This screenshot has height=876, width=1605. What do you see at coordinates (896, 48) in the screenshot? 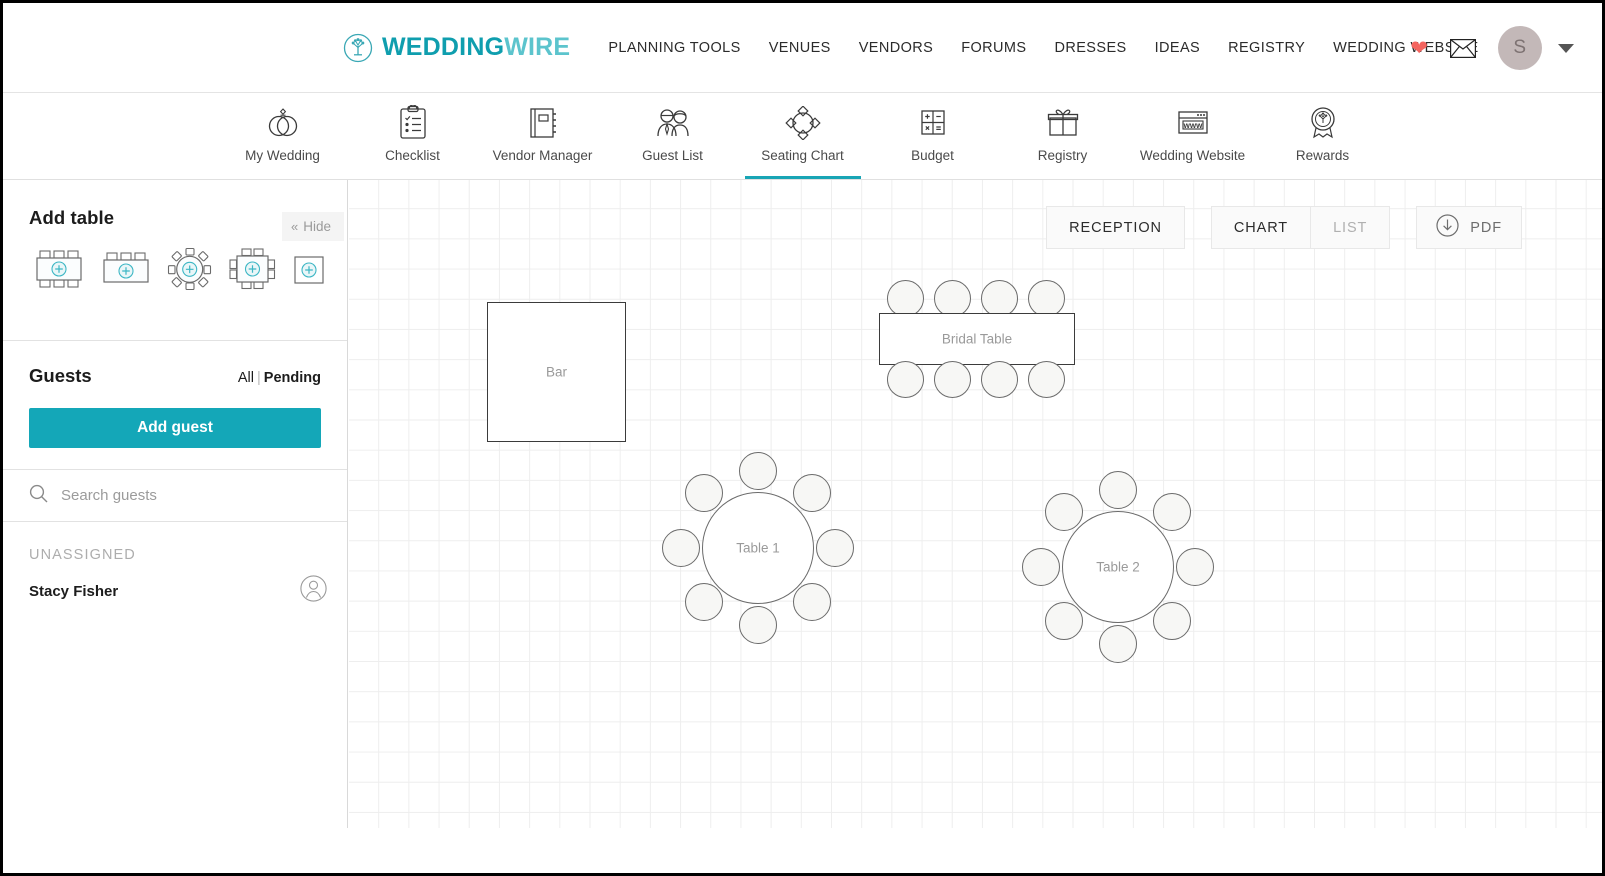
I see `nav-vendors: VENDORS` at bounding box center [896, 48].